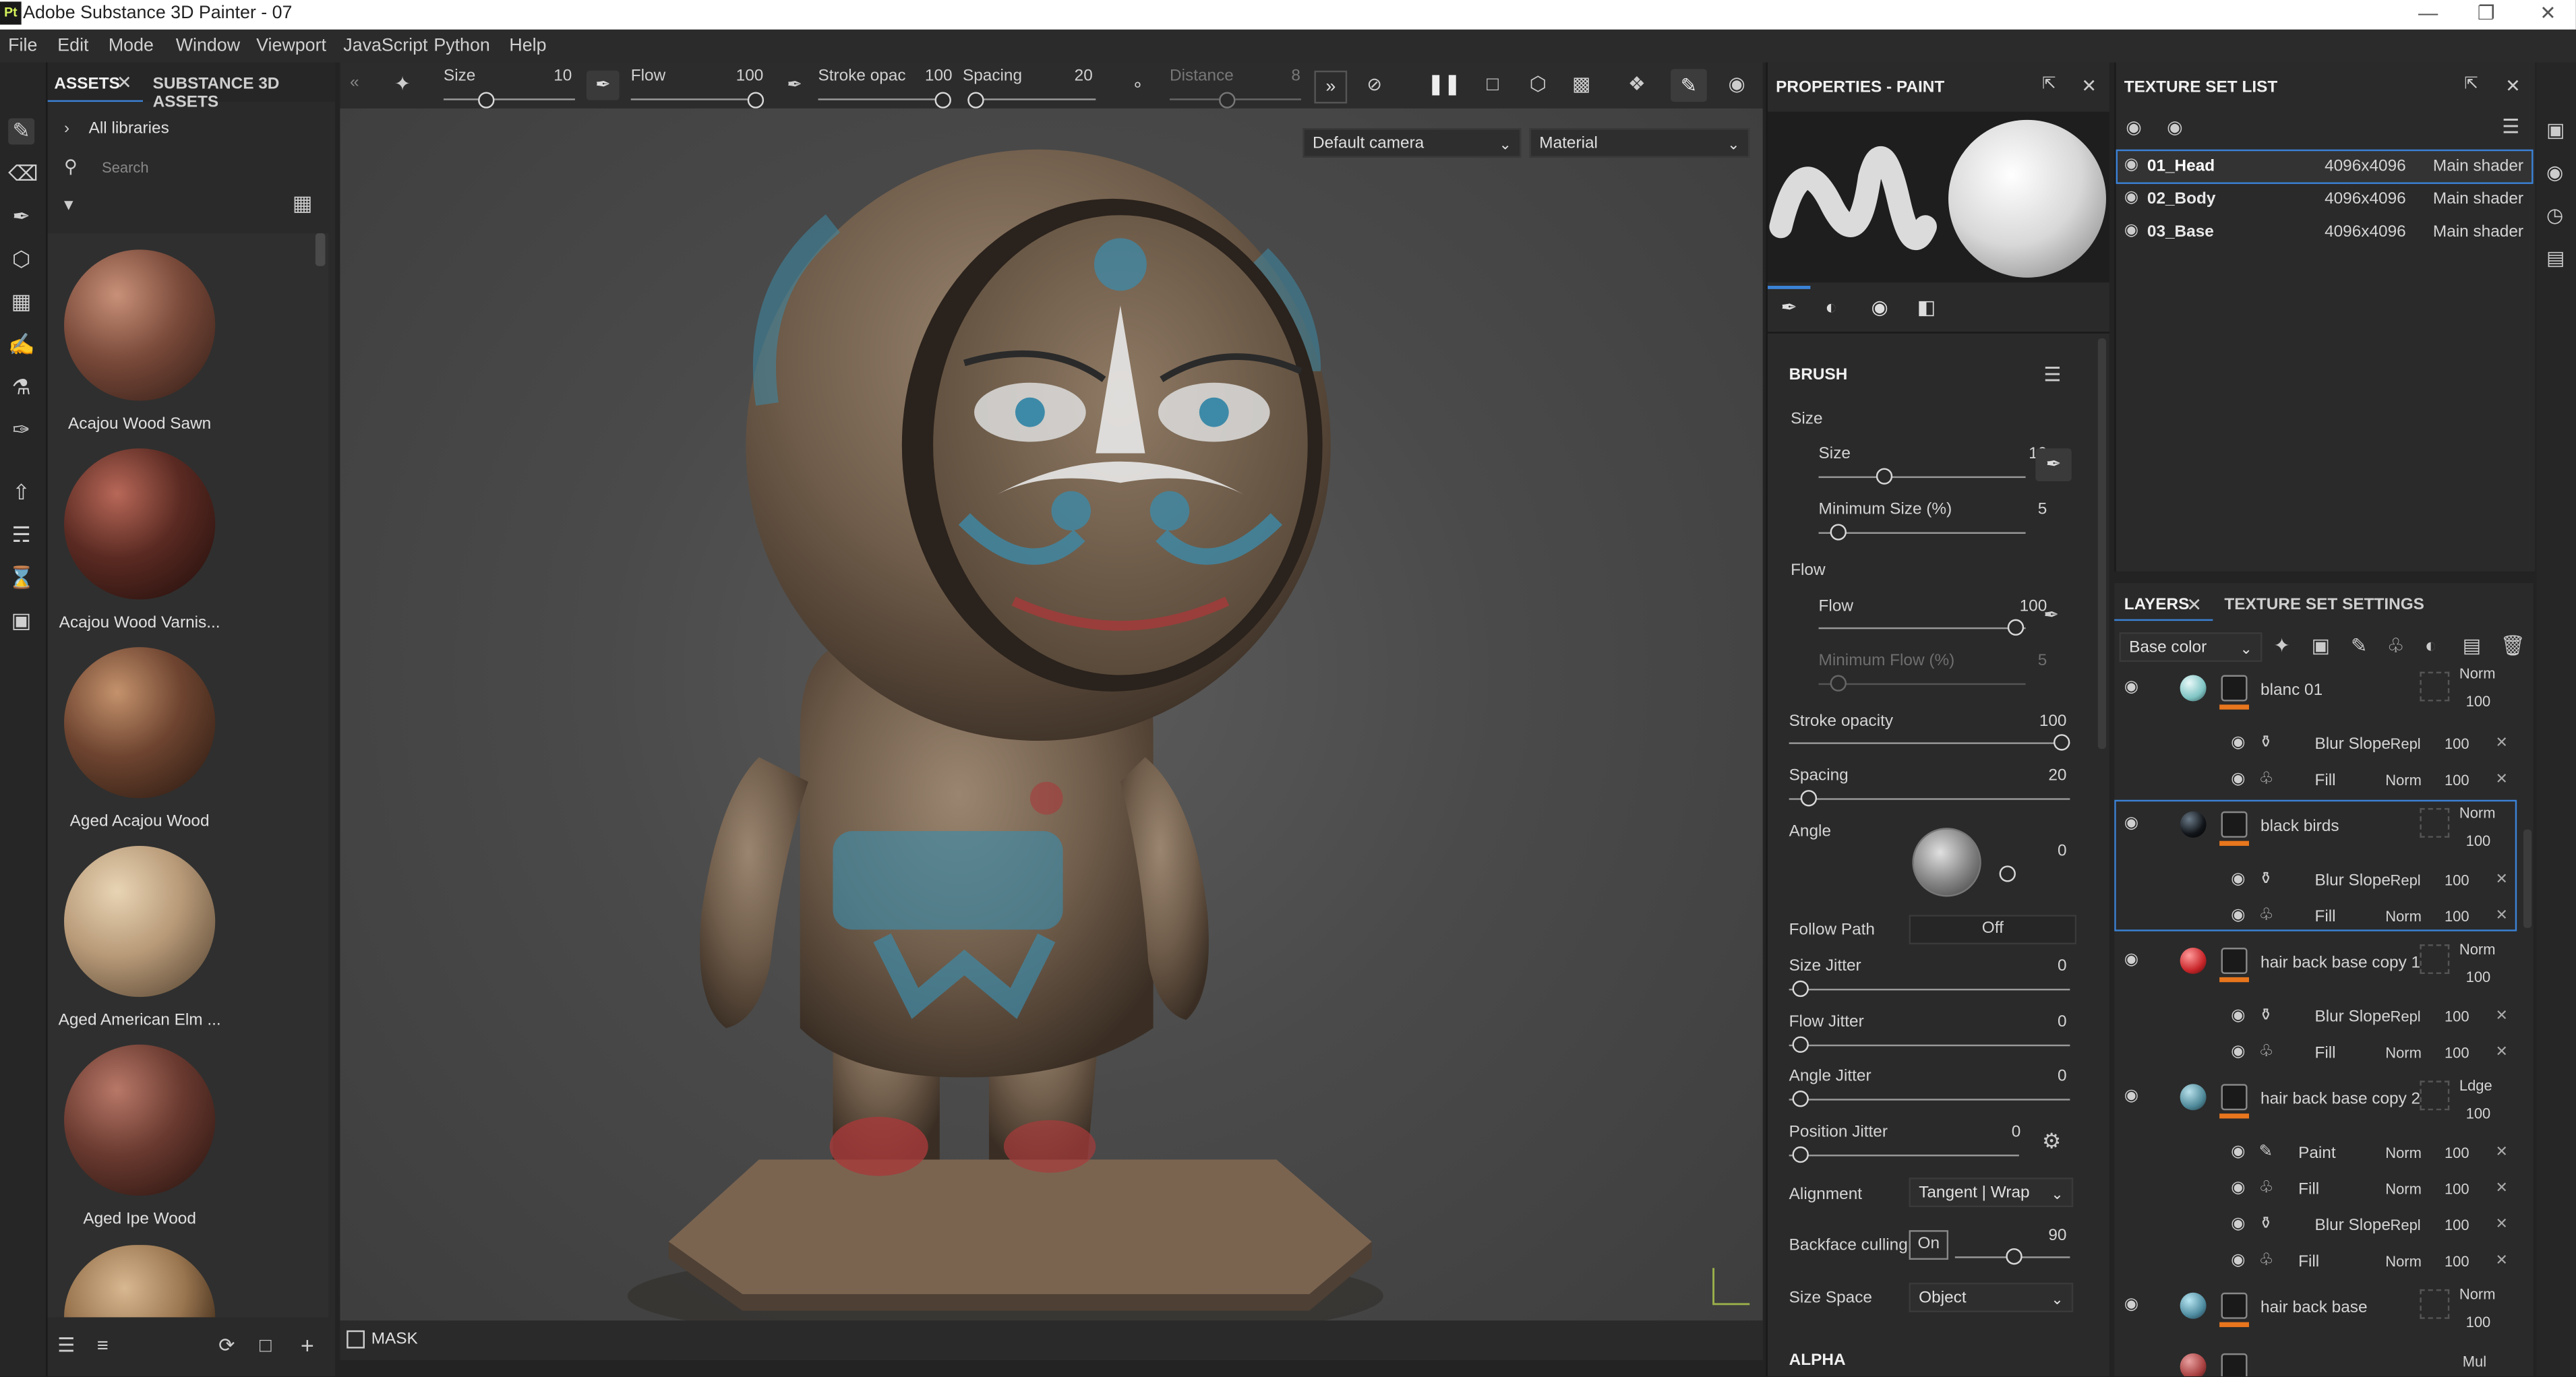 Image resolution: width=2576 pixels, height=1377 pixels. I want to click on clone-stamp-icon: ⚗, so click(21, 388).